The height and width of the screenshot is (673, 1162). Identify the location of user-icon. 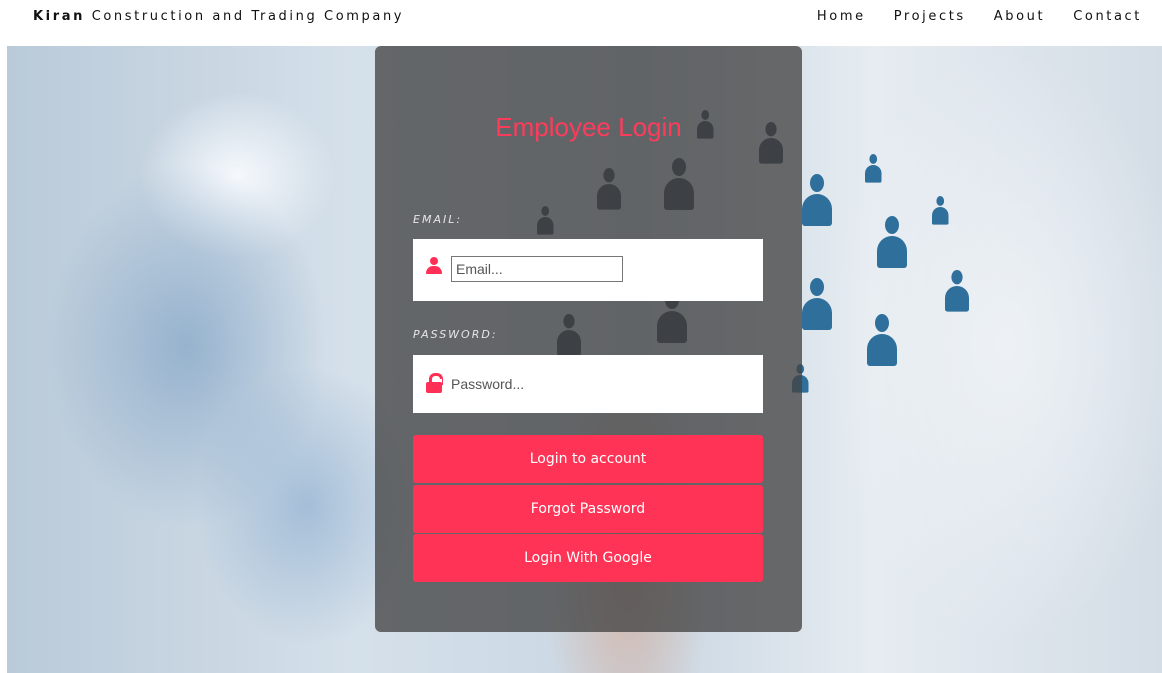
(434, 267).